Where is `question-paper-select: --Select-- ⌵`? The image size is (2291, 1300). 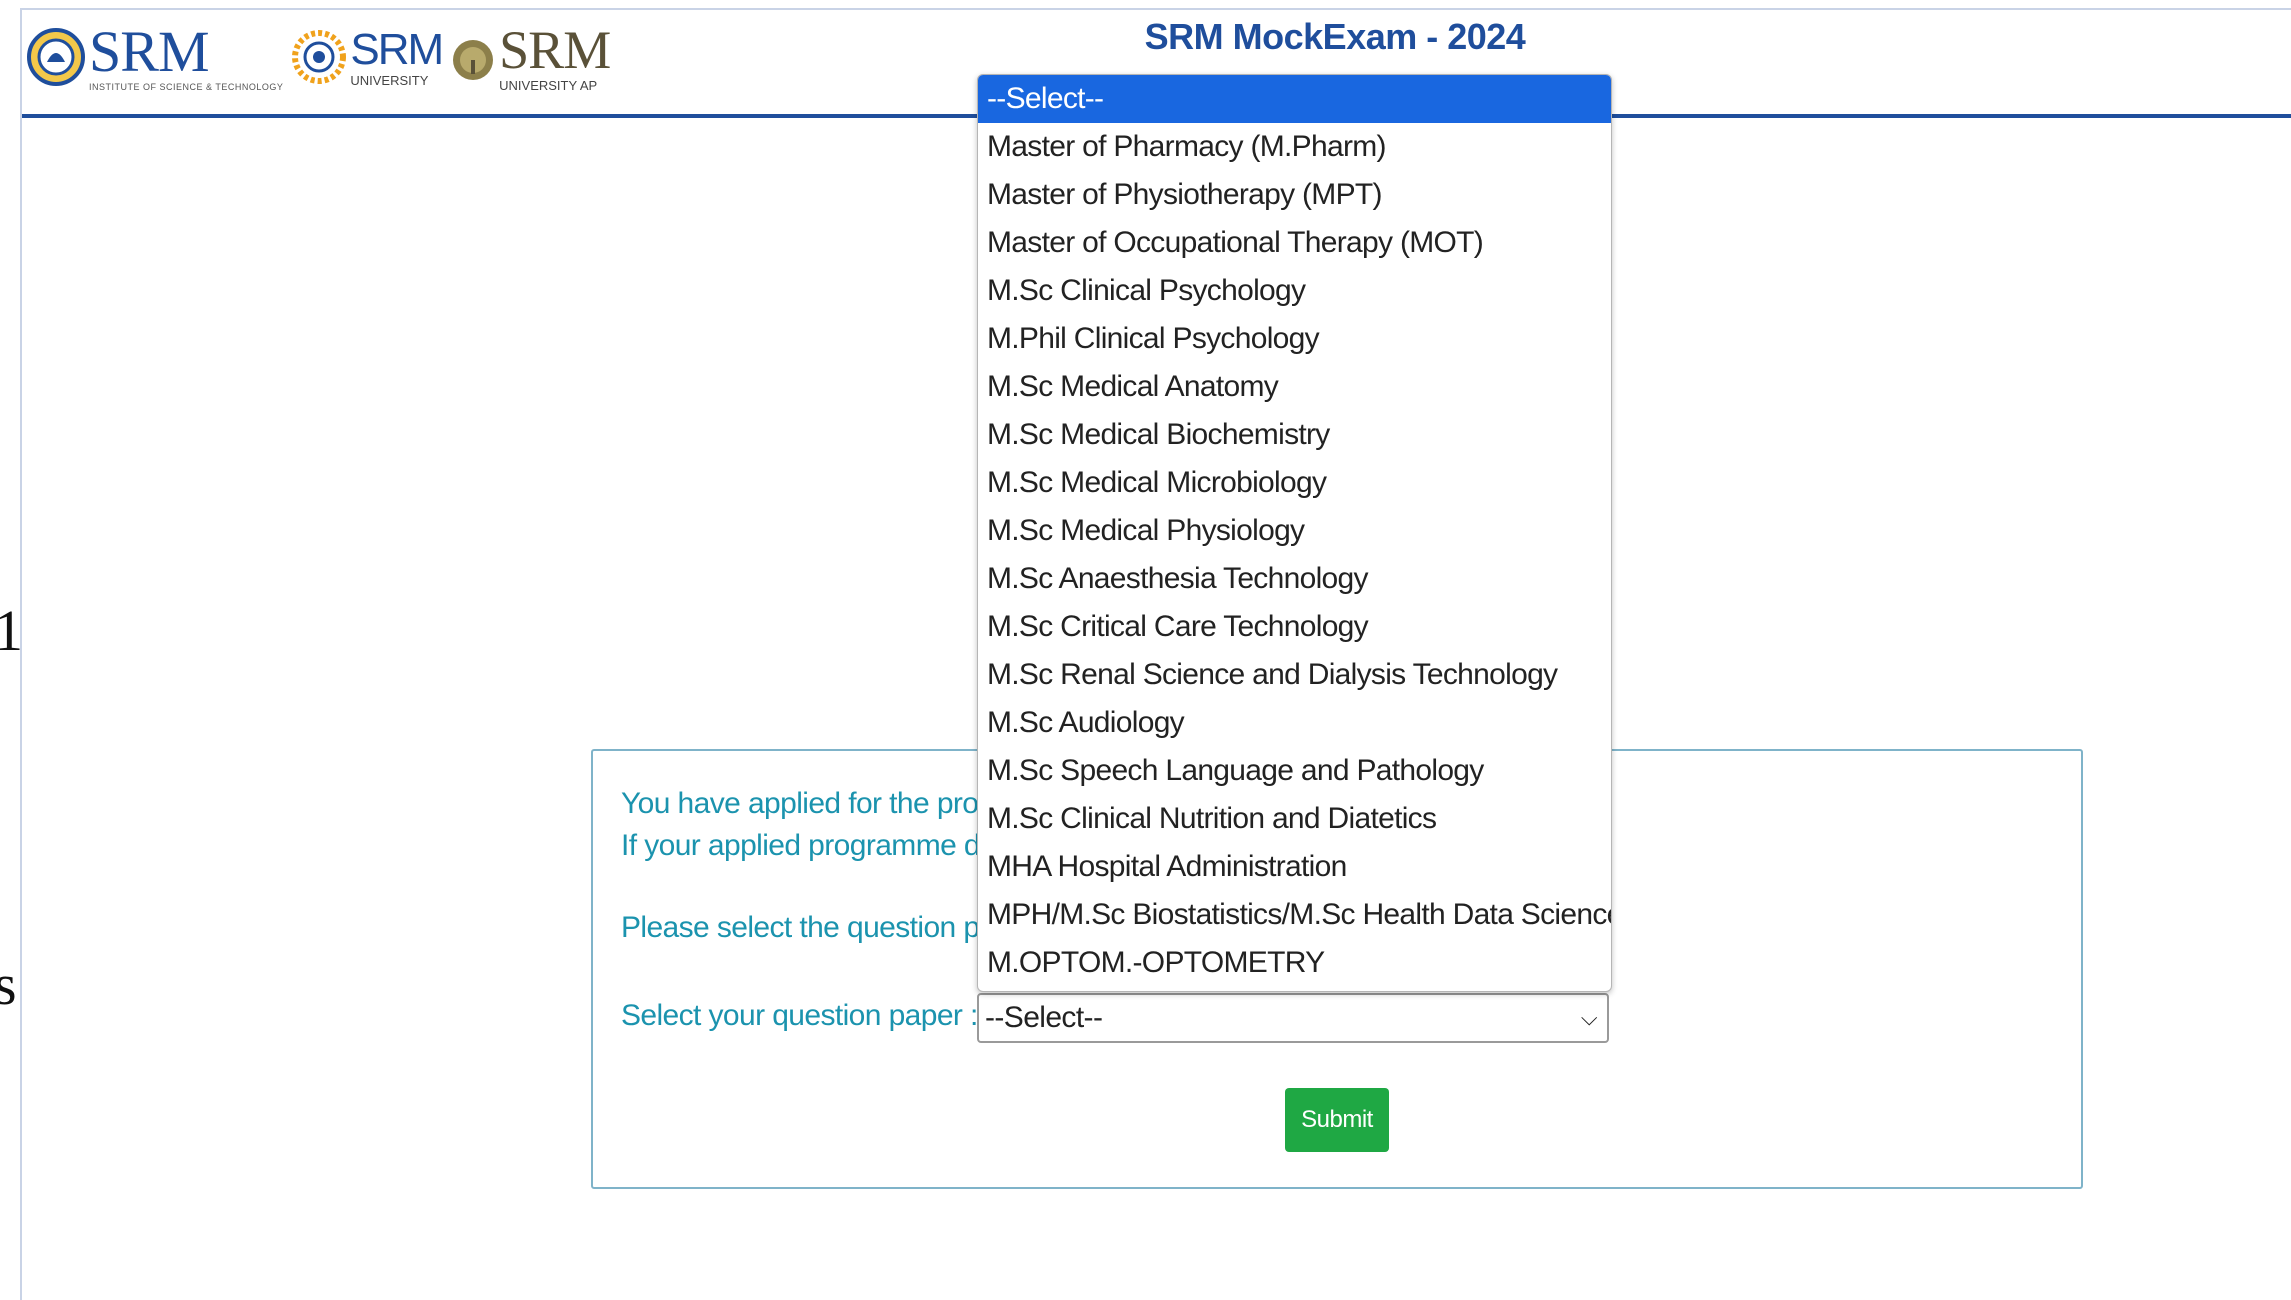
question-paper-select: --Select-- ⌵ is located at coordinates (1293, 1018).